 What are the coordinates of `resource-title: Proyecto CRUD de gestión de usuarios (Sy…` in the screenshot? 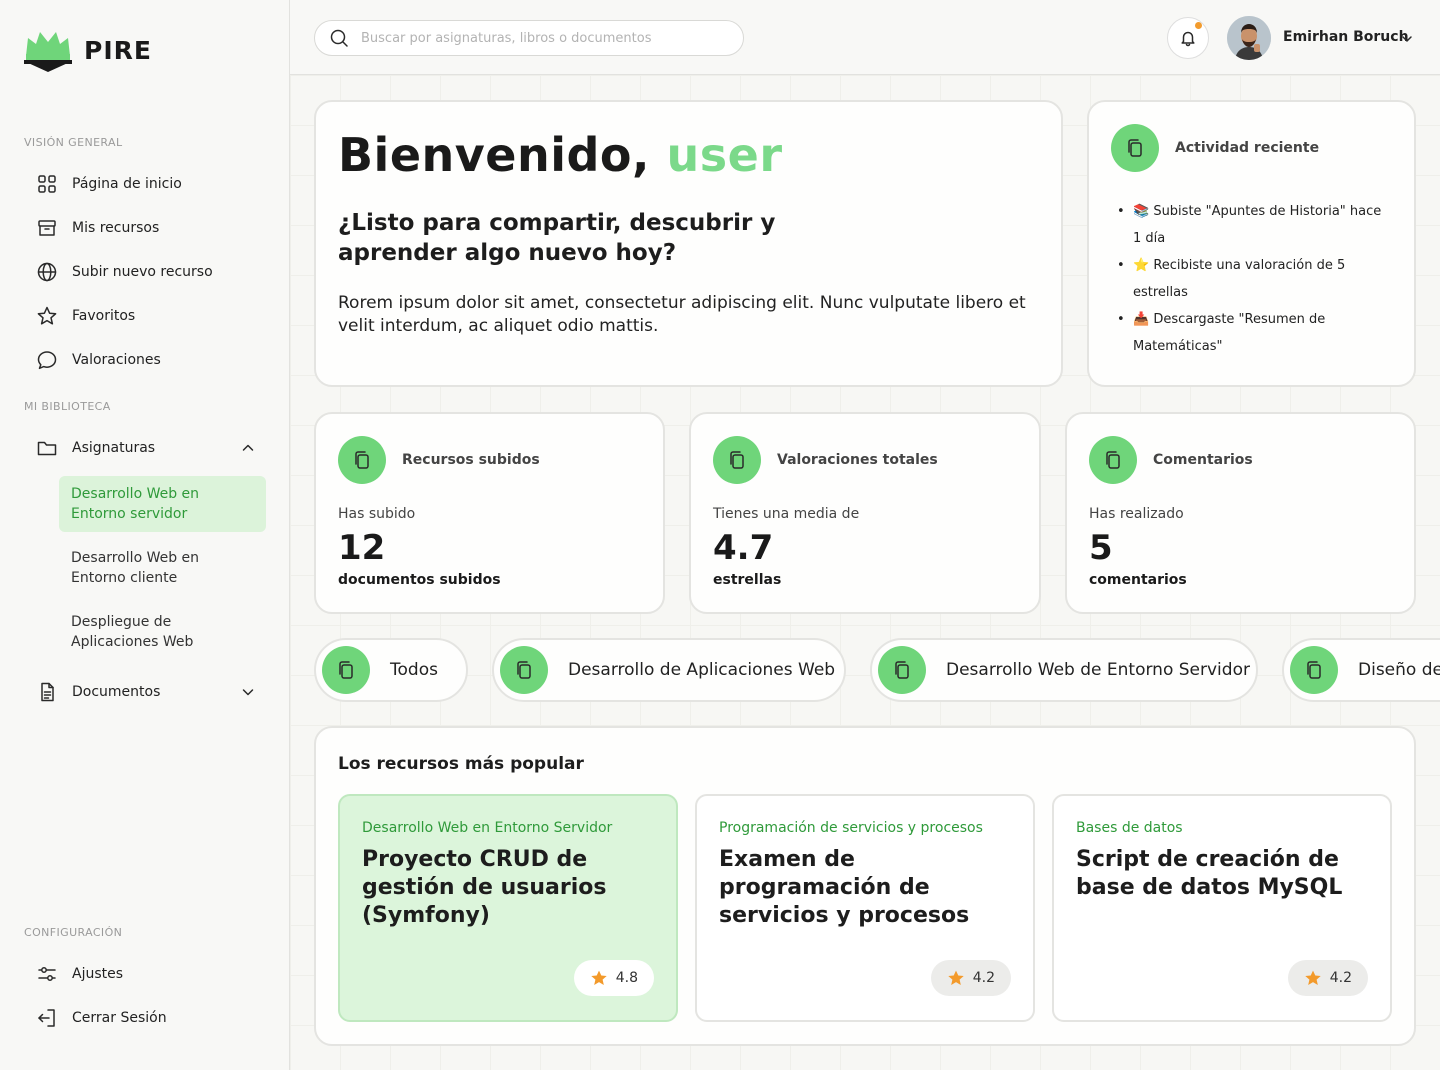 It's located at (484, 887).